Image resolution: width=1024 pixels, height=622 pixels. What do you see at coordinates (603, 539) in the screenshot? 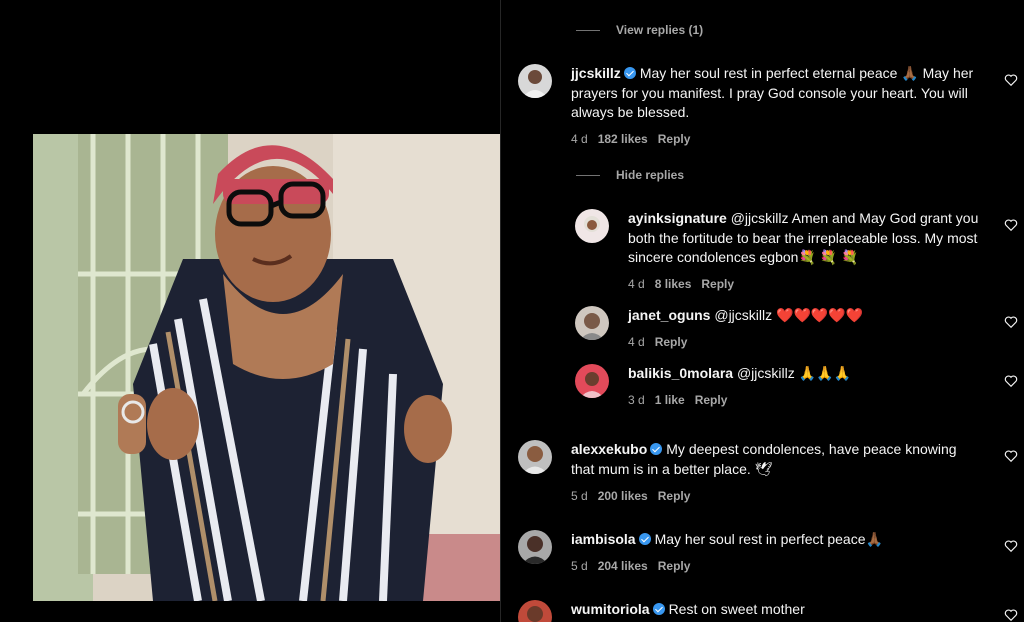
I see `comment-username: iambisola` at bounding box center [603, 539].